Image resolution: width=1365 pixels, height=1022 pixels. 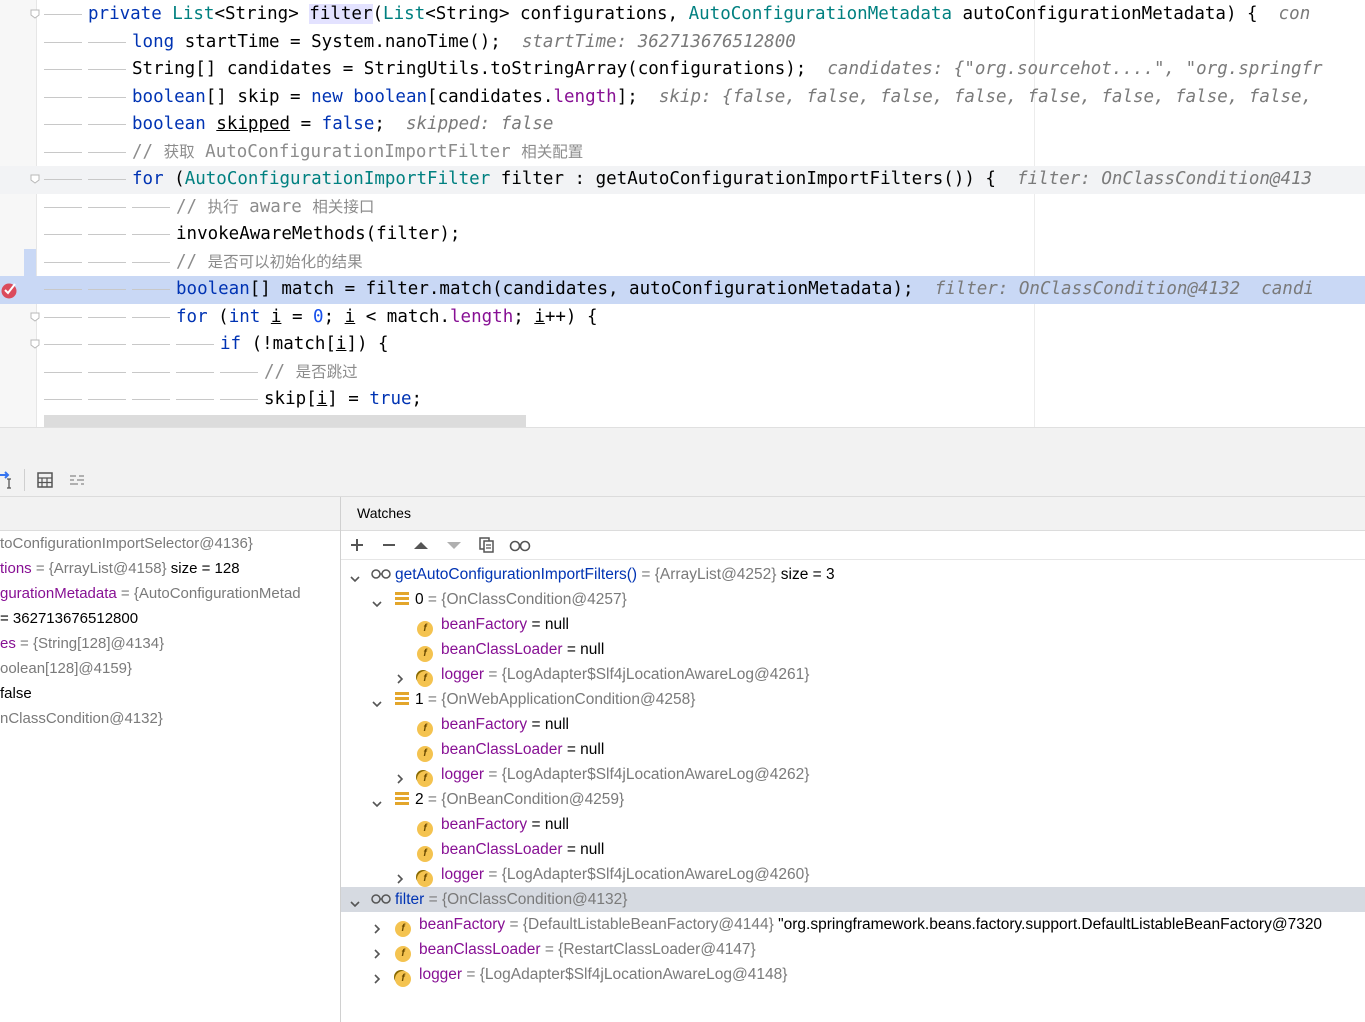 What do you see at coordinates (9, 480) in the screenshot?
I see `step-cursor-icon` at bounding box center [9, 480].